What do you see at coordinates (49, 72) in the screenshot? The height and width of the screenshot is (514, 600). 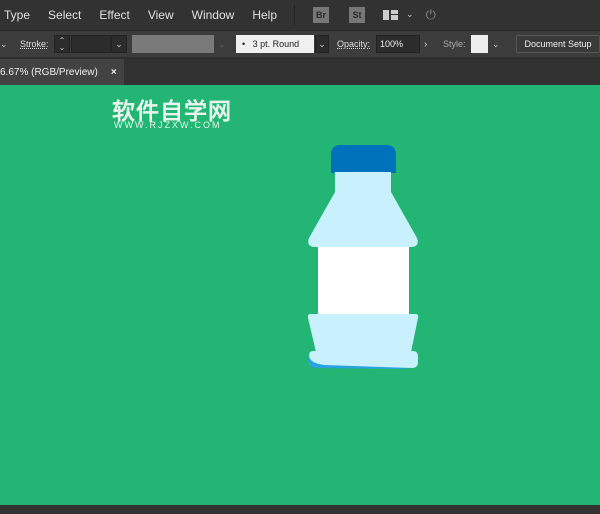 I see `document-tab-title: 6.67% (RGB/Preview)` at bounding box center [49, 72].